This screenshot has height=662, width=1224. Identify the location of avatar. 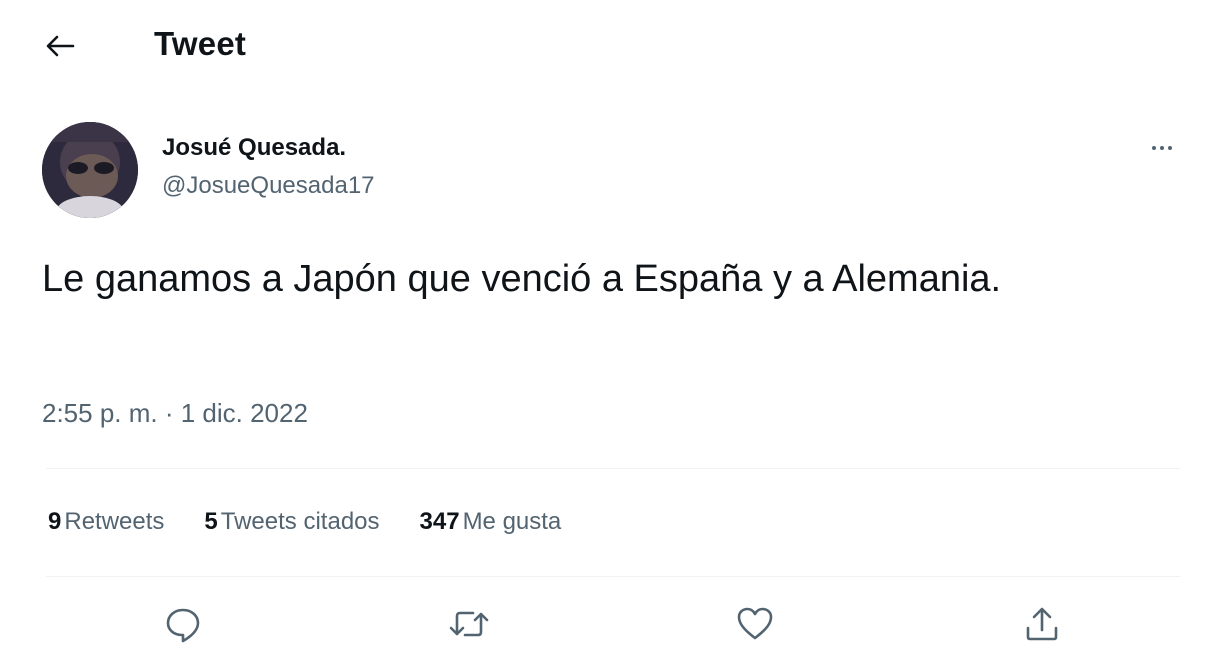
(90, 170).